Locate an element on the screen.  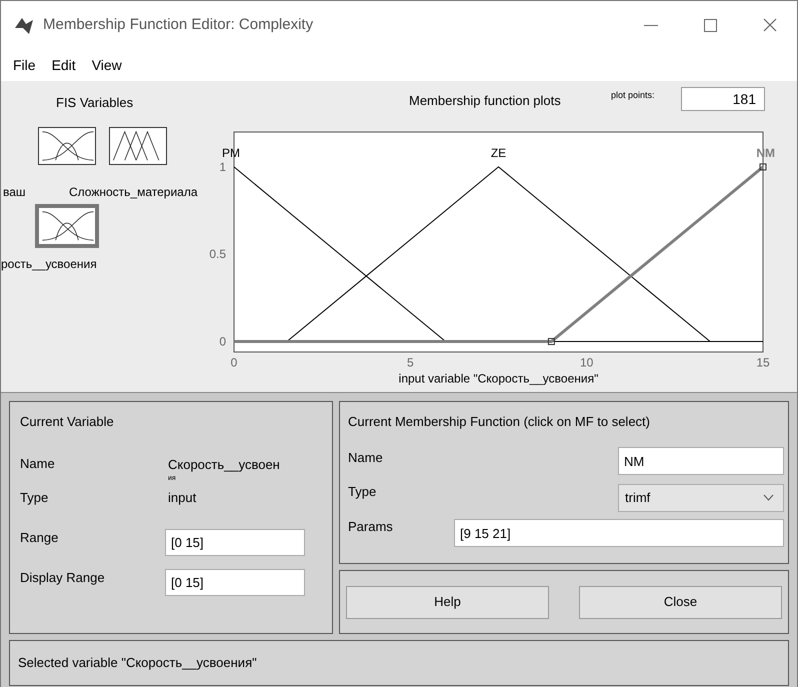
panel-title: Current Membership Function (click on MF to select) is located at coordinates (499, 422).